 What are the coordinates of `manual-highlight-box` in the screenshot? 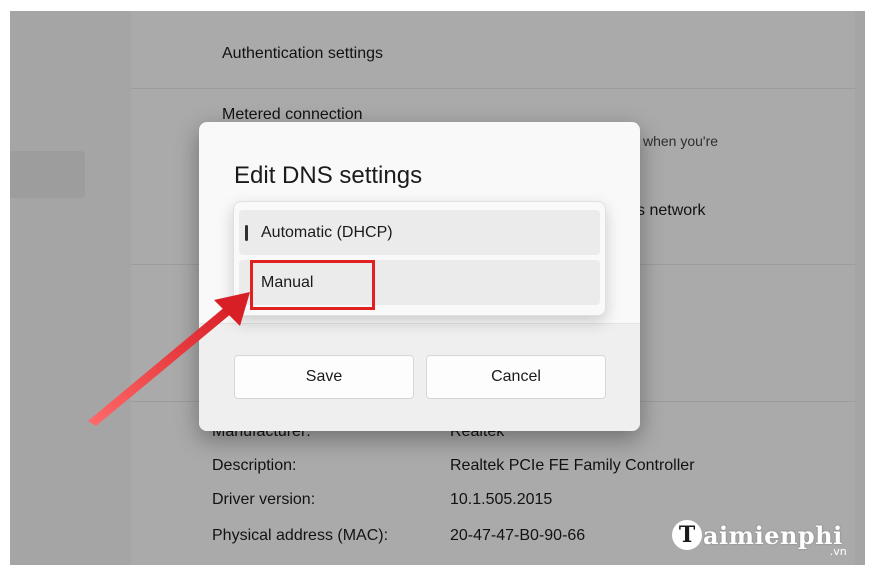 It's located at (312, 285).